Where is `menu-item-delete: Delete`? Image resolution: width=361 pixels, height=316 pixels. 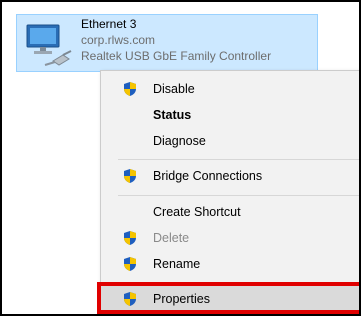 menu-item-delete: Delete is located at coordinates (230, 238).